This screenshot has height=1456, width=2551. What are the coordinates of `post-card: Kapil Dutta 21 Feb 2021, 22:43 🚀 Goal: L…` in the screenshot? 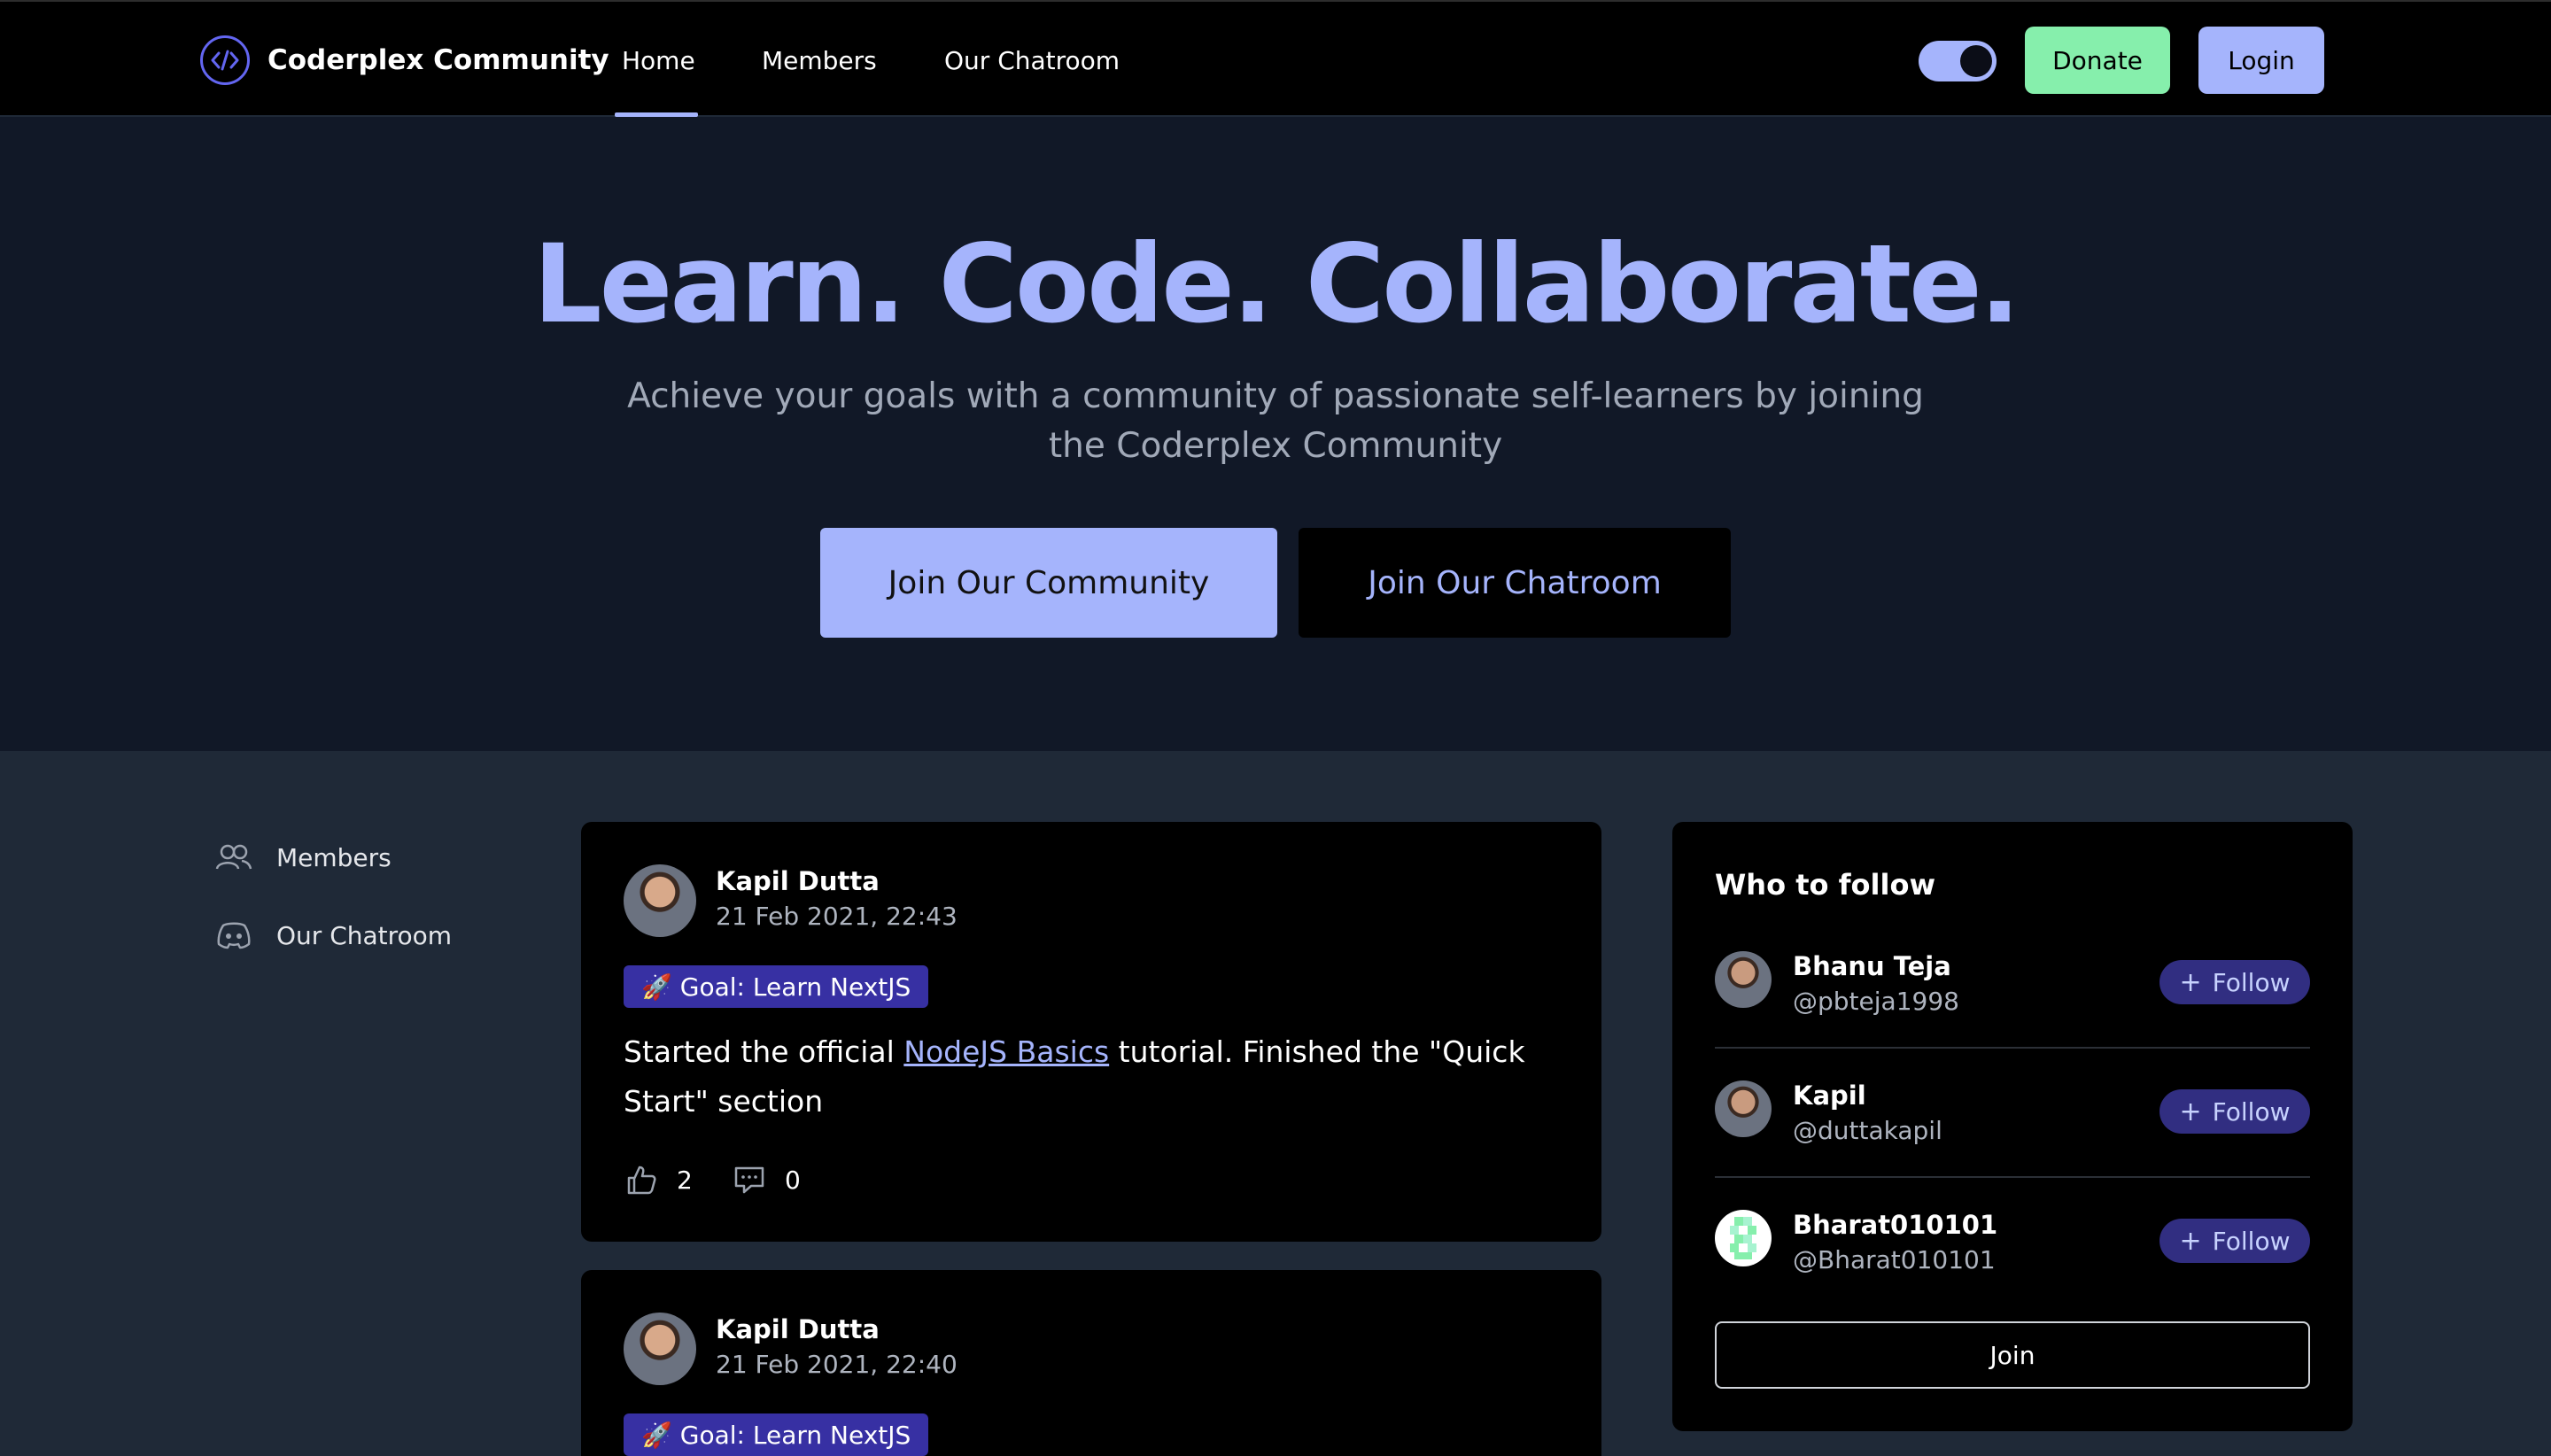 It's located at (1091, 1032).